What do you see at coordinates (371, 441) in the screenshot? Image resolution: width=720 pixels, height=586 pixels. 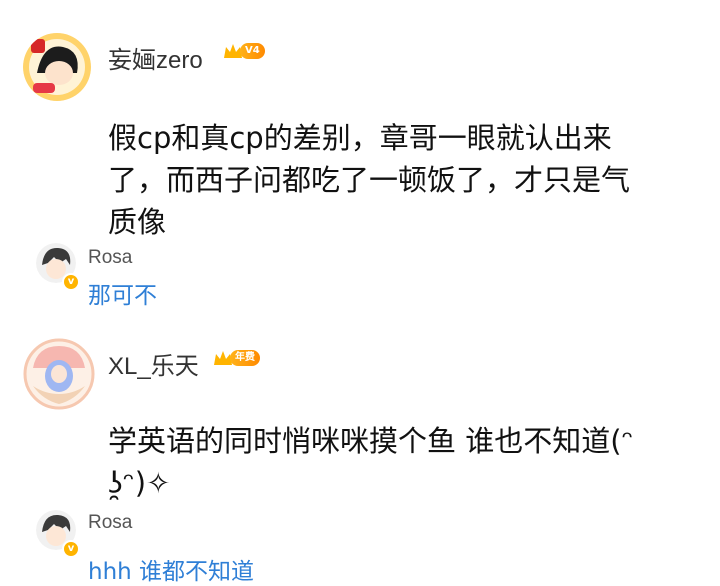 I see `comment-text-line: 学英语的同时悄咪咪摸个鱼 谁也不知道(ᵔ` at bounding box center [371, 441].